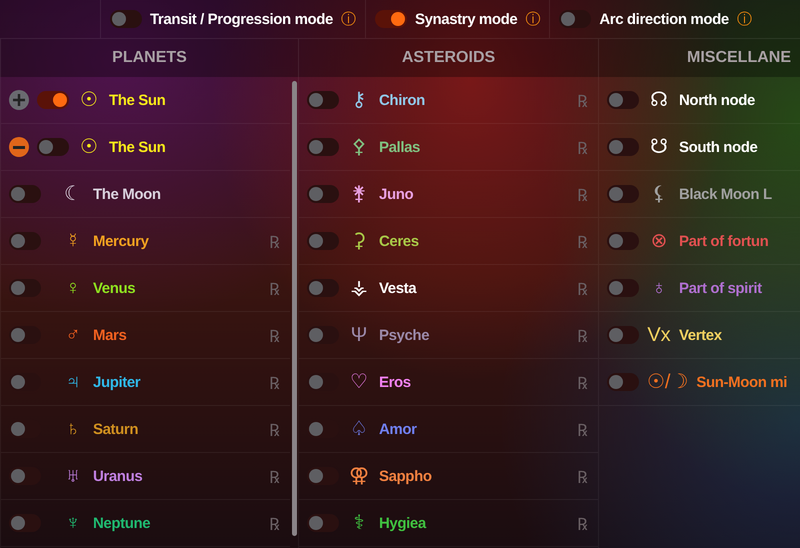 The image size is (800, 548). Describe the element at coordinates (659, 147) in the screenshot. I see `symbol-icon: ☋` at that location.